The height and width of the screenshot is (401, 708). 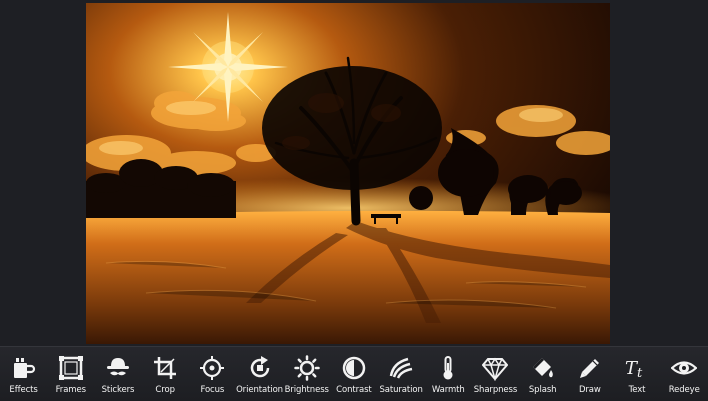 What do you see at coordinates (543, 368) in the screenshot?
I see `splash-icon` at bounding box center [543, 368].